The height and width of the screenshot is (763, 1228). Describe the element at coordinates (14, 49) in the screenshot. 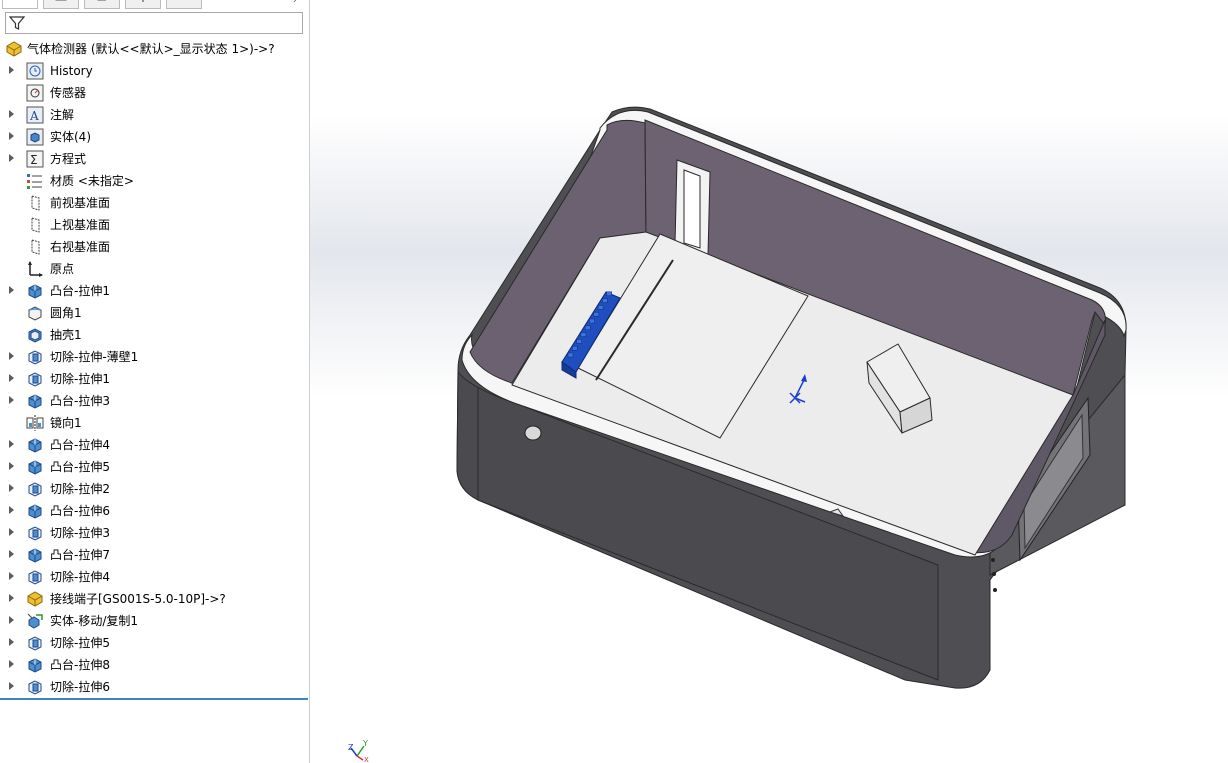

I see `part-icon` at that location.